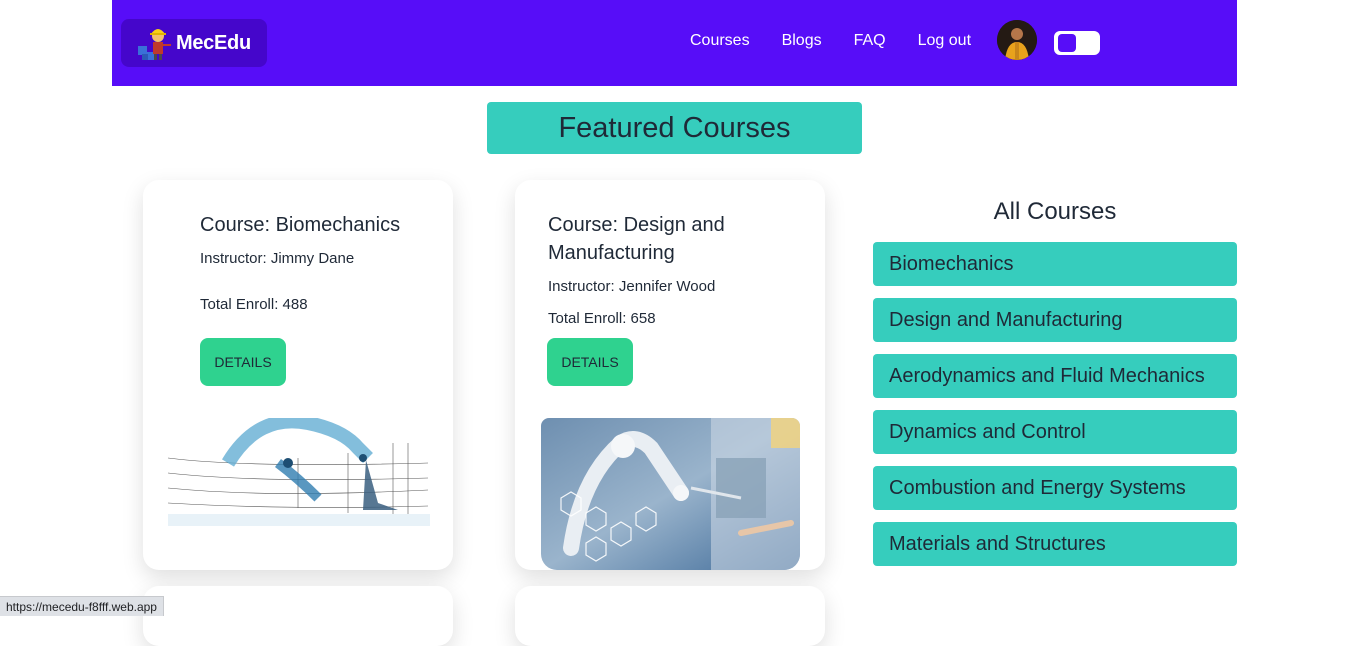  Describe the element at coordinates (602, 318) in the screenshot. I see `card-enroll: Total Enroll: 658` at that location.